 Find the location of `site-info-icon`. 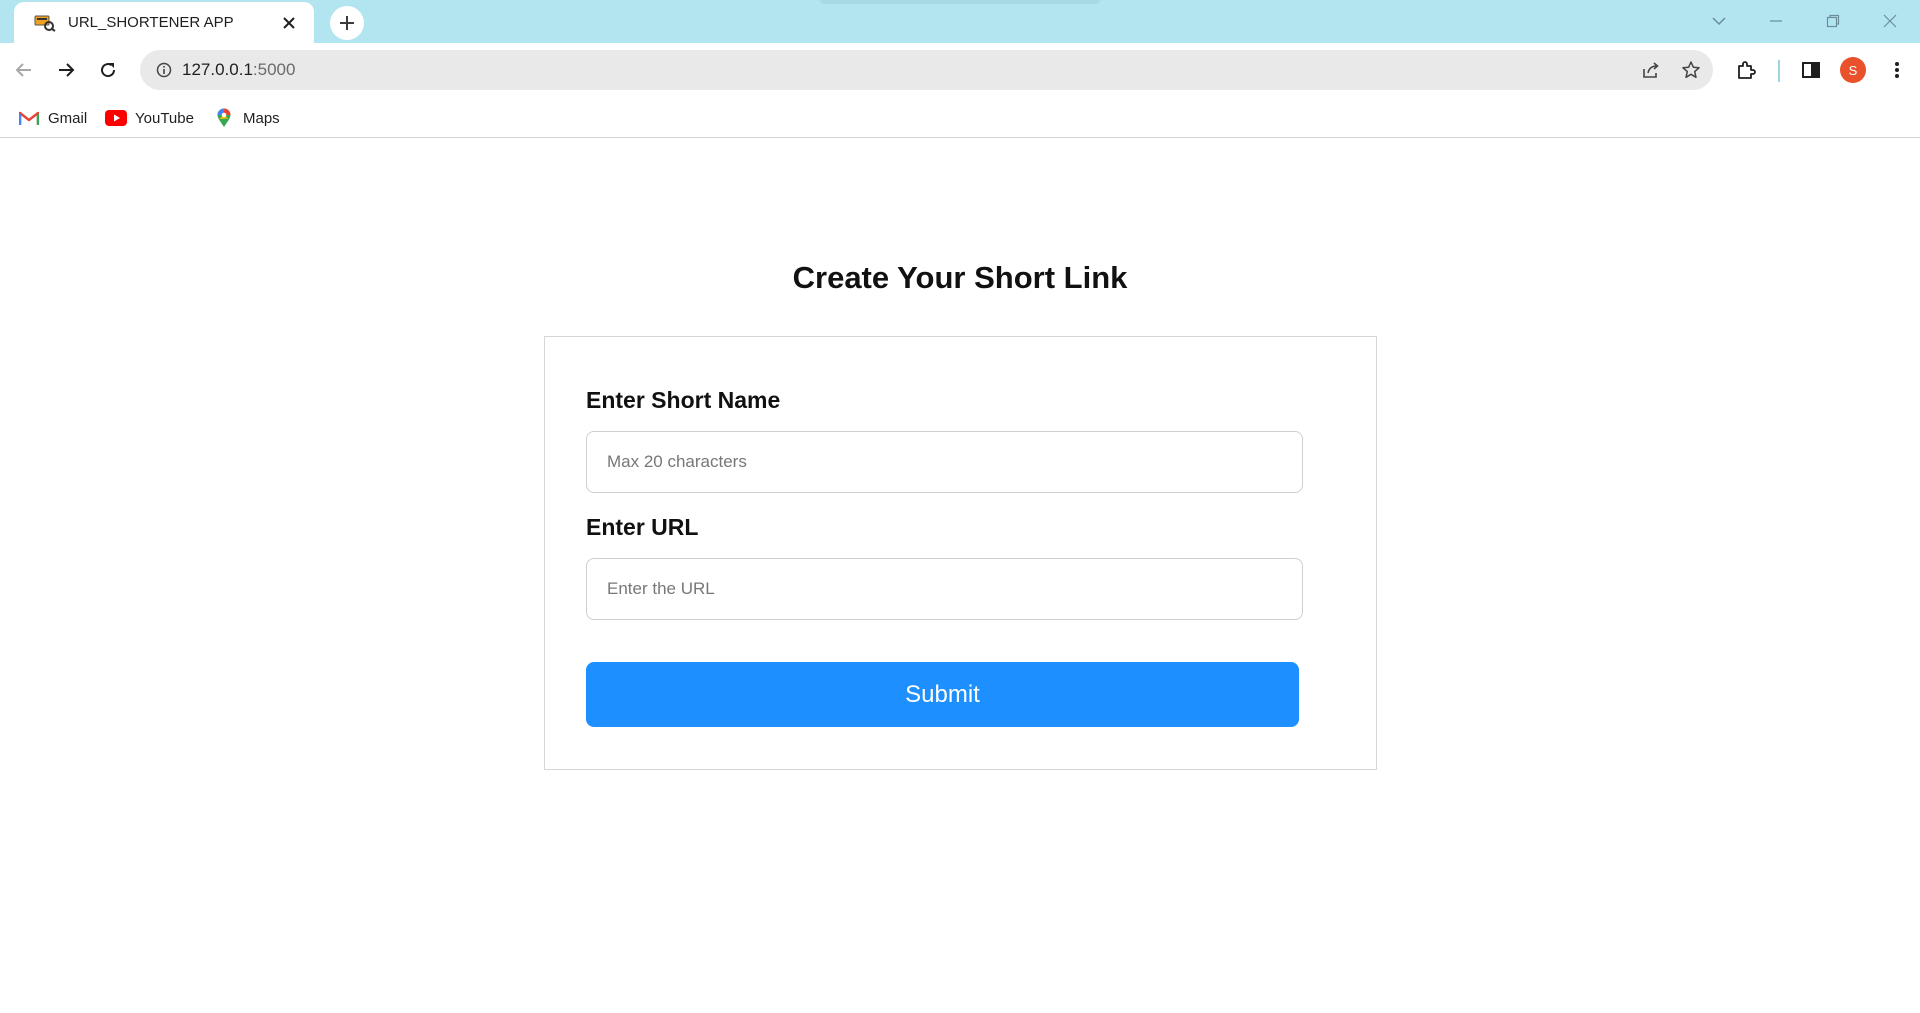

site-info-icon is located at coordinates (164, 70).